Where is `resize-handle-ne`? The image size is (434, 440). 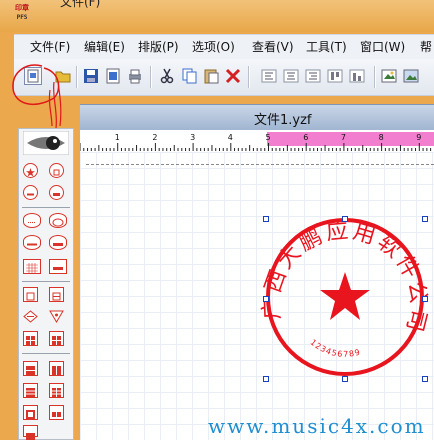
resize-handle-ne is located at coordinates (425, 219).